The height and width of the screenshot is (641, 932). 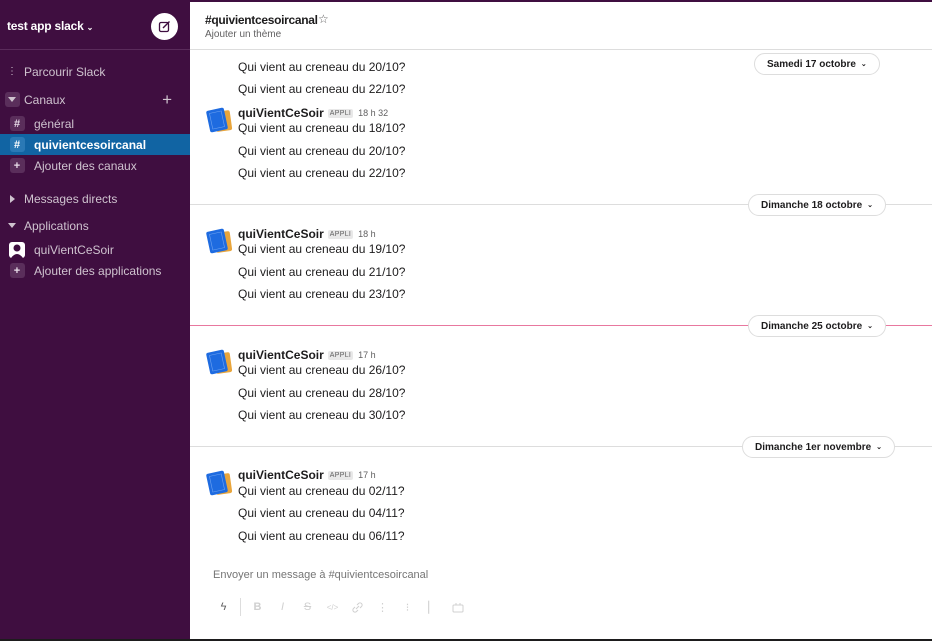 I want to click on message-header: quiVientCeSoir APPLI 18 h, so click(x=307, y=234).